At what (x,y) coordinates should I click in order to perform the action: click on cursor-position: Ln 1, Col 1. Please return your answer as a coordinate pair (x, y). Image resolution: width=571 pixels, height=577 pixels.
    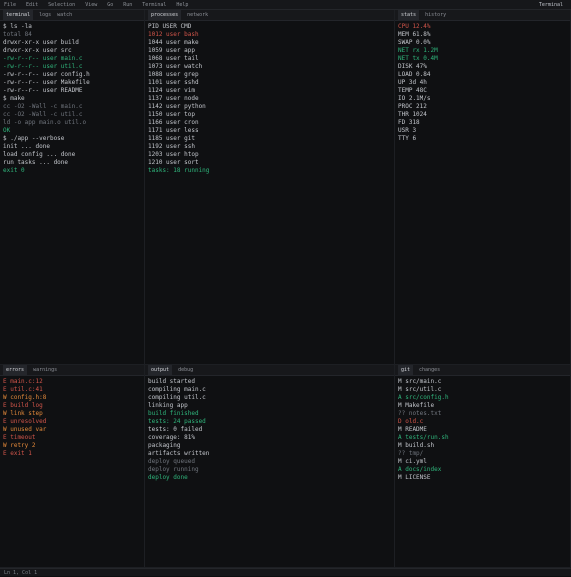
    Looking at the image, I should click on (21, 573).